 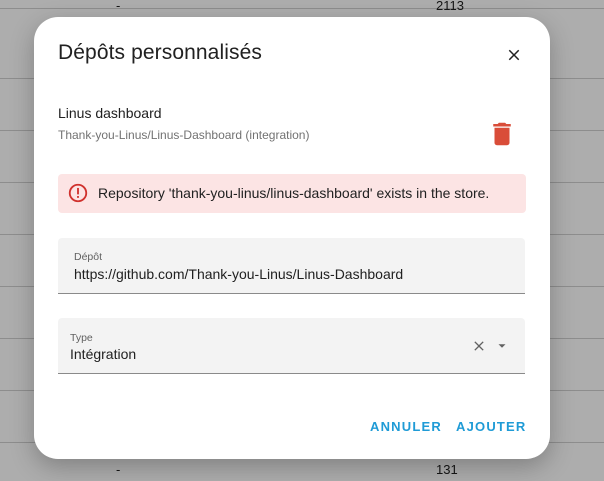 I want to click on delete-repository-button, so click(x=502, y=134).